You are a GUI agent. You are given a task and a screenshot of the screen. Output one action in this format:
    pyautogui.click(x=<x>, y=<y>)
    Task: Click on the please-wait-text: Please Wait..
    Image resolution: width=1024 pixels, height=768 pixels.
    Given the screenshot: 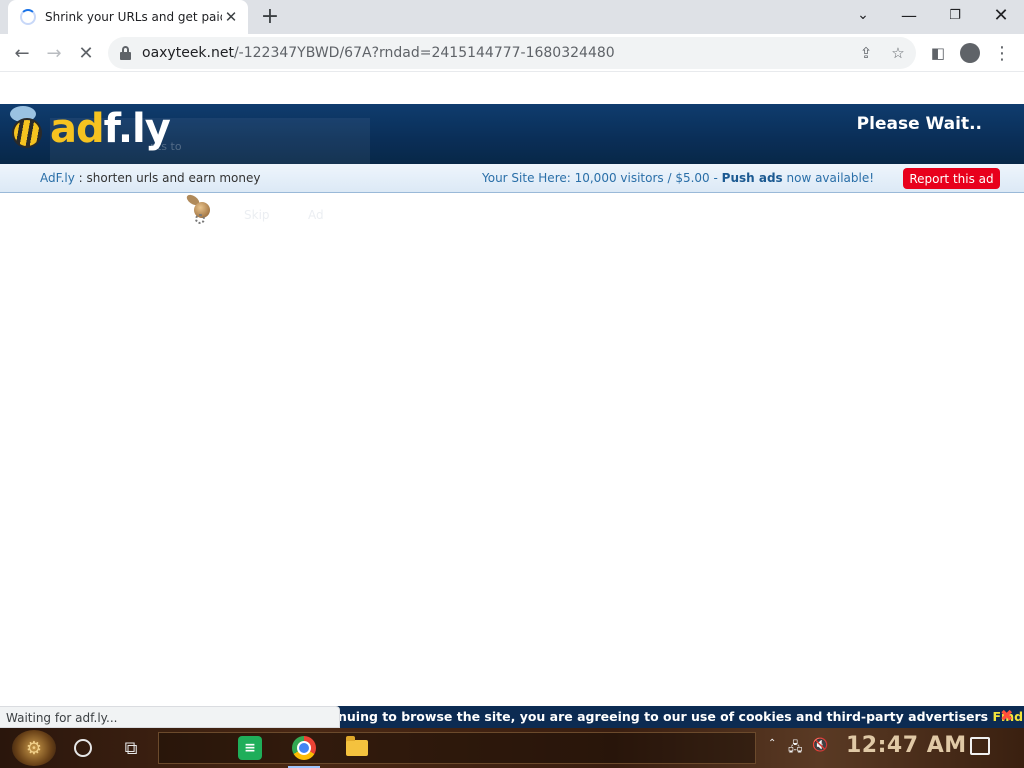 What is the action you would take?
    pyautogui.click(x=919, y=124)
    